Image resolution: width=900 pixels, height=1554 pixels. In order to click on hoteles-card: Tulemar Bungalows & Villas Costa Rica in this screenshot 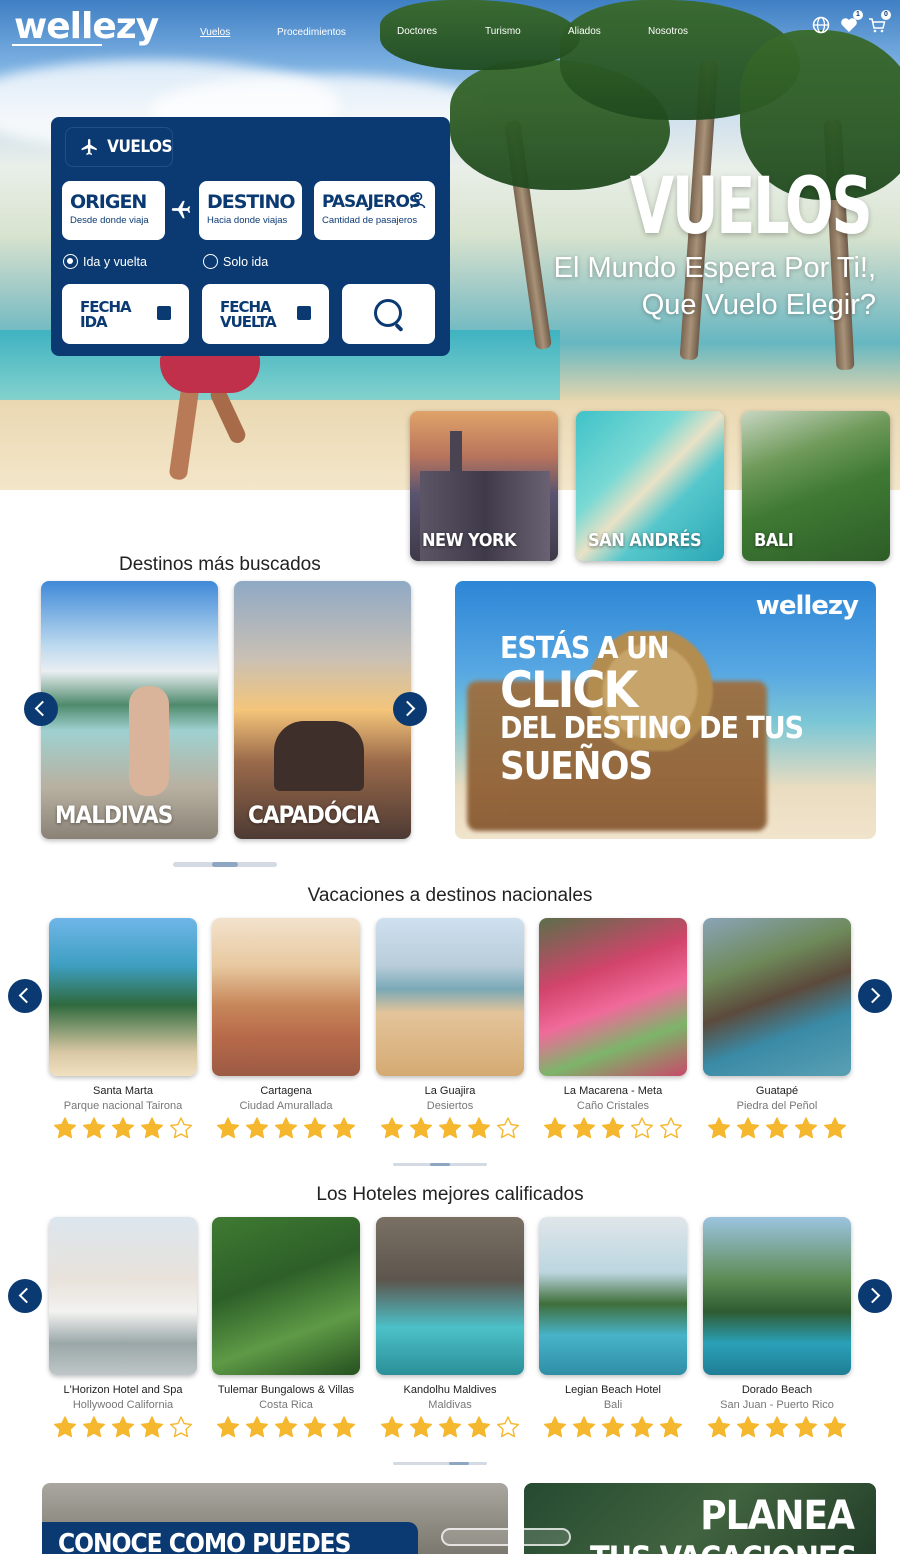, I will do `click(286, 1328)`.